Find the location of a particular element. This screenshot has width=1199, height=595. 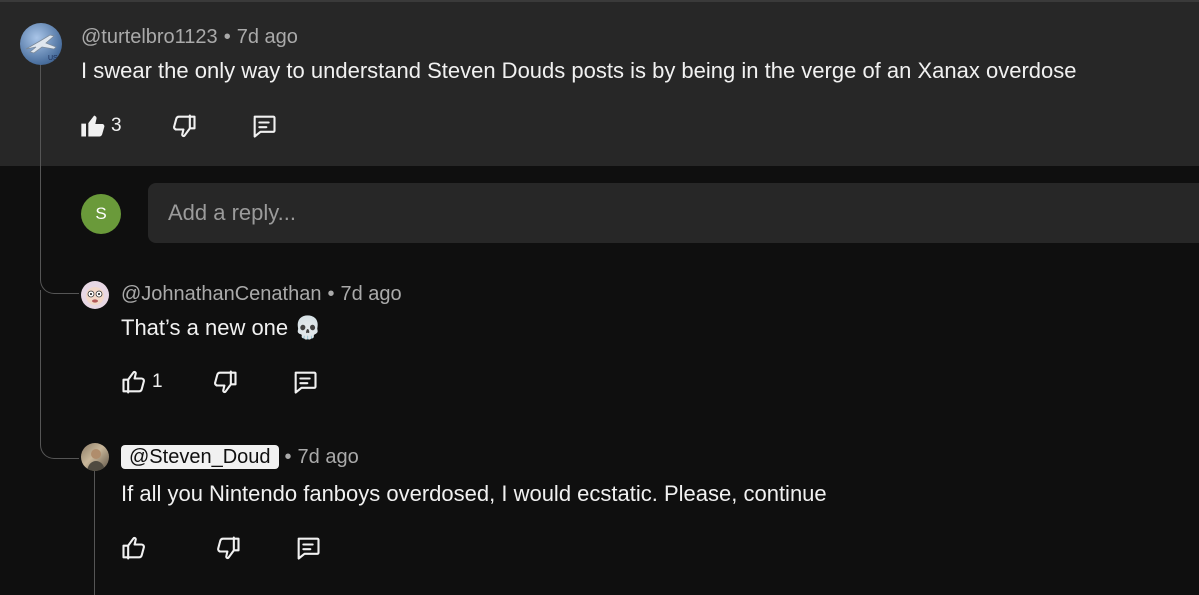

current-user-avatar: S is located at coordinates (101, 214).